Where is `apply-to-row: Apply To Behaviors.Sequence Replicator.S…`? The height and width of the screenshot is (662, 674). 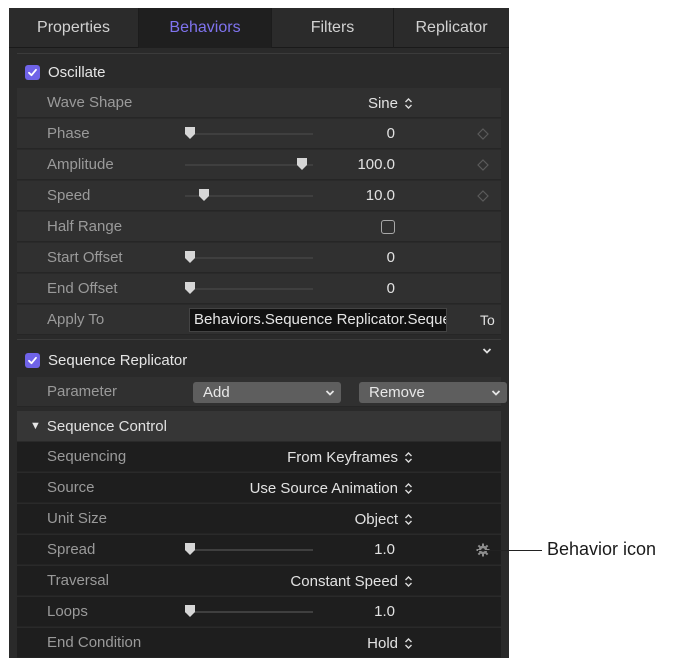
apply-to-row: Apply To Behaviors.Sequence Replicator.S… is located at coordinates (259, 329).